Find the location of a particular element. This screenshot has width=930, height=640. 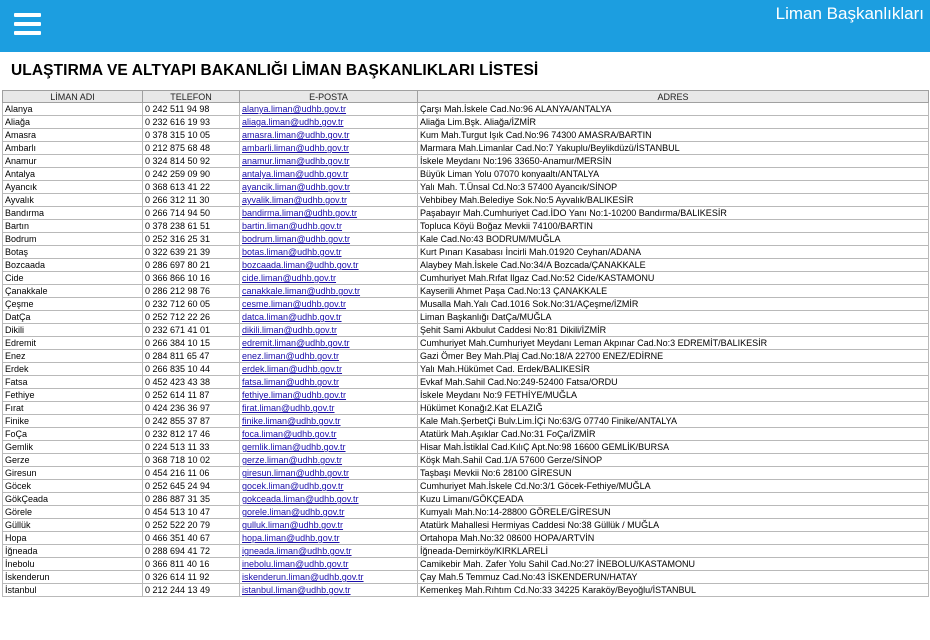

harbor-name-cell: Çanakkale is located at coordinates (72, 291).